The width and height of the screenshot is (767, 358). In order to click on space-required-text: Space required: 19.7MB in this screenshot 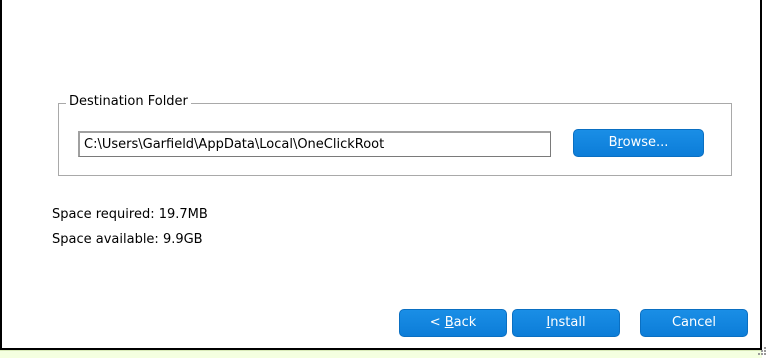, I will do `click(130, 214)`.